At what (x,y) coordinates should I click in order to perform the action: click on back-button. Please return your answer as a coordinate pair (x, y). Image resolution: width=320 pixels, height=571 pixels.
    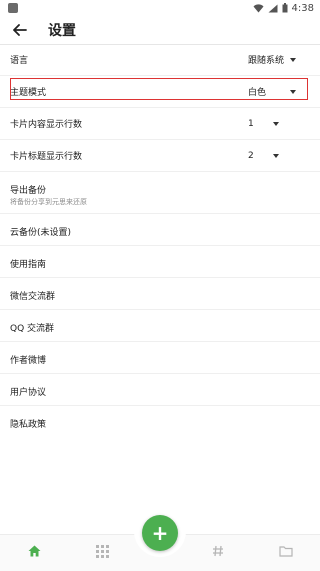
    Looking at the image, I should click on (20, 30).